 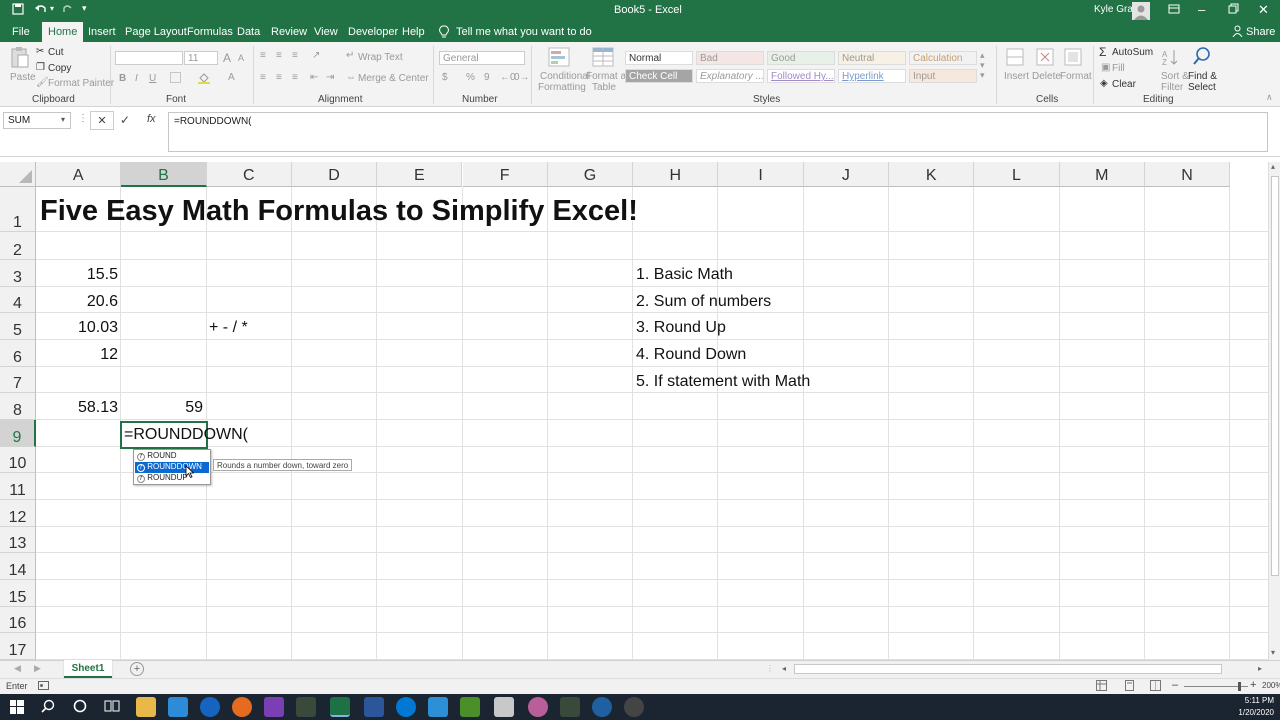 I want to click on mail-icon, so click(x=178, y=707).